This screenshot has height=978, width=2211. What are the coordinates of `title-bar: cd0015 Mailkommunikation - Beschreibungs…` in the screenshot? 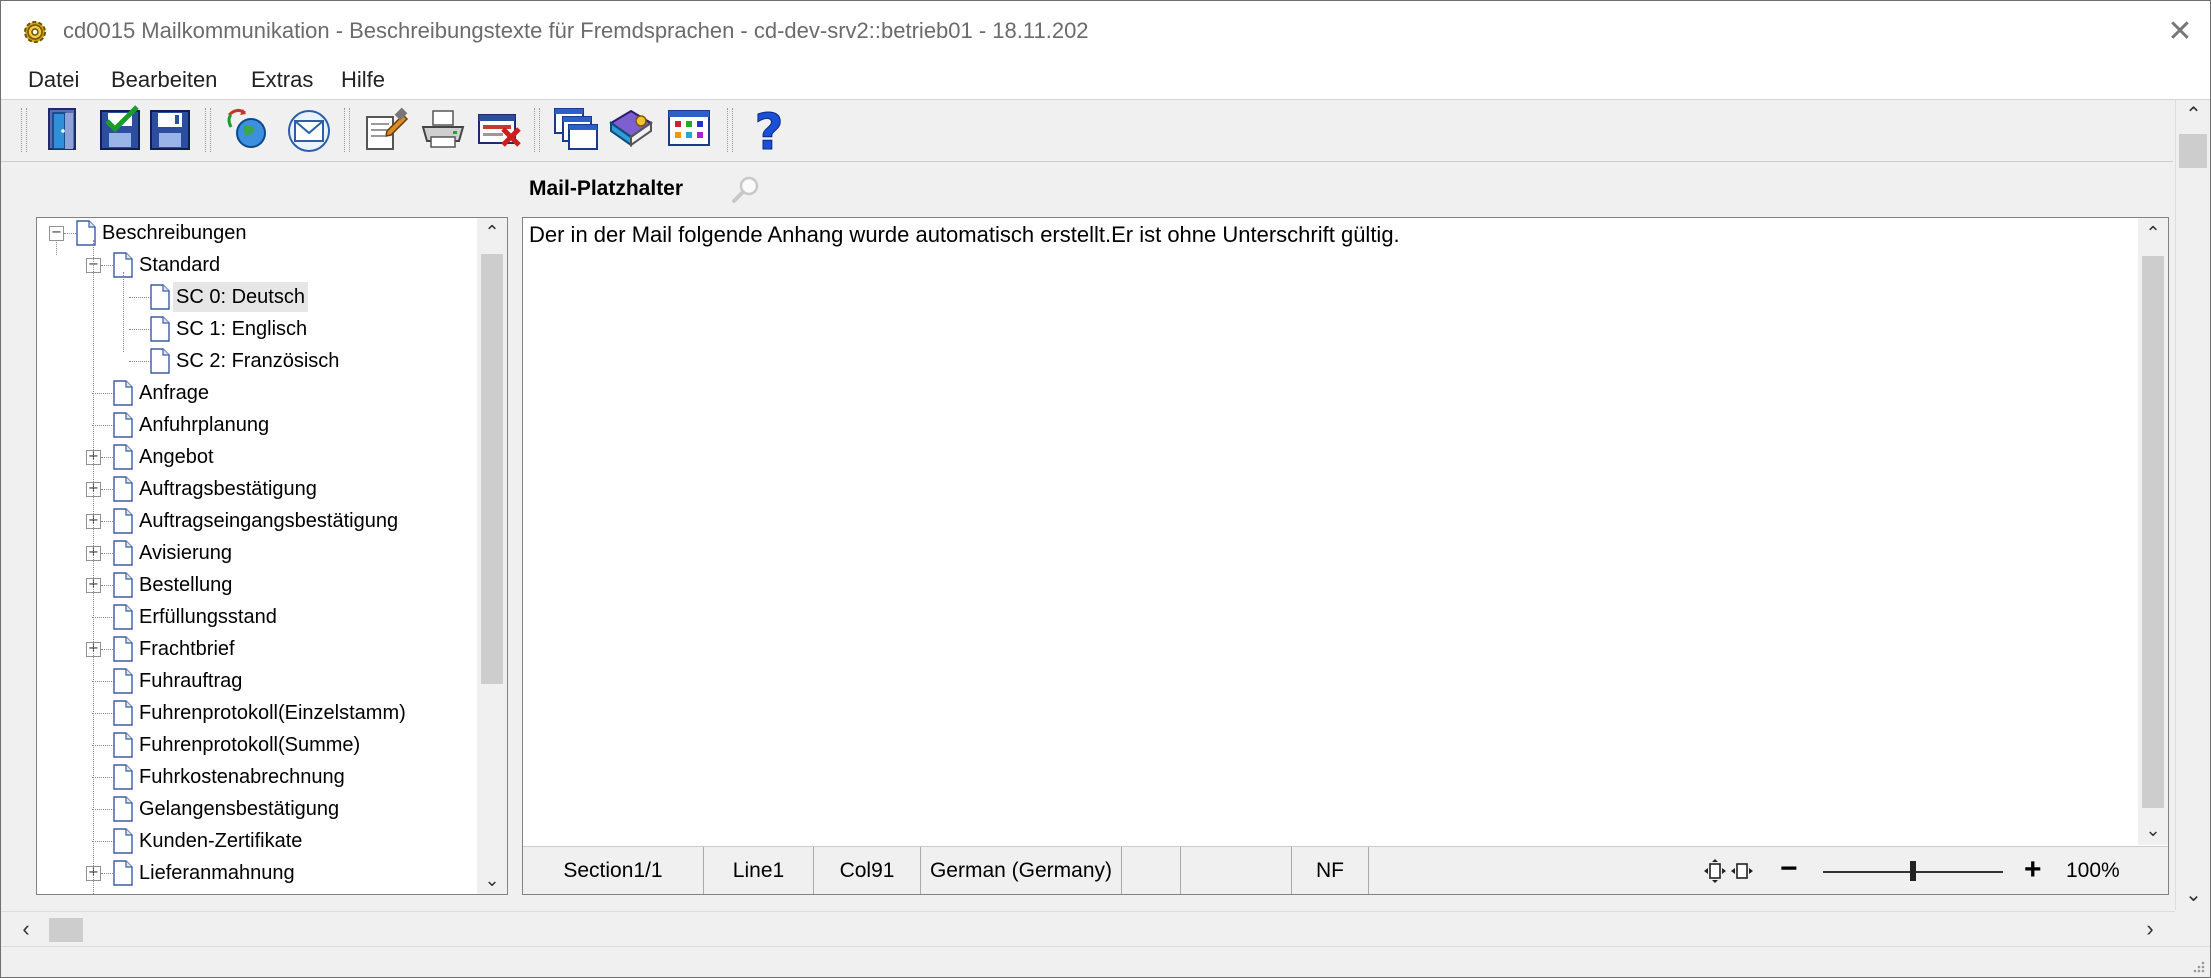 It's located at (1105, 32).